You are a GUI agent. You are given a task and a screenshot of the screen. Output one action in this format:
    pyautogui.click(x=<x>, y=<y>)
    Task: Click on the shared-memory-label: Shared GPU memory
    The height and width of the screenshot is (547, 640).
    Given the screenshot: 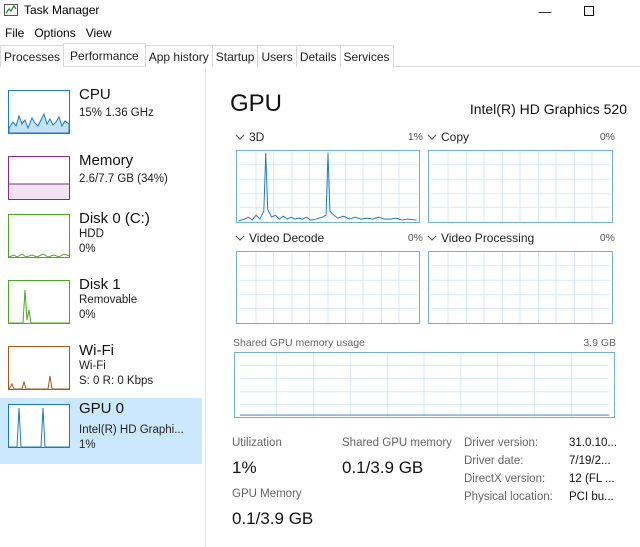 What is the action you would take?
    pyautogui.click(x=397, y=443)
    